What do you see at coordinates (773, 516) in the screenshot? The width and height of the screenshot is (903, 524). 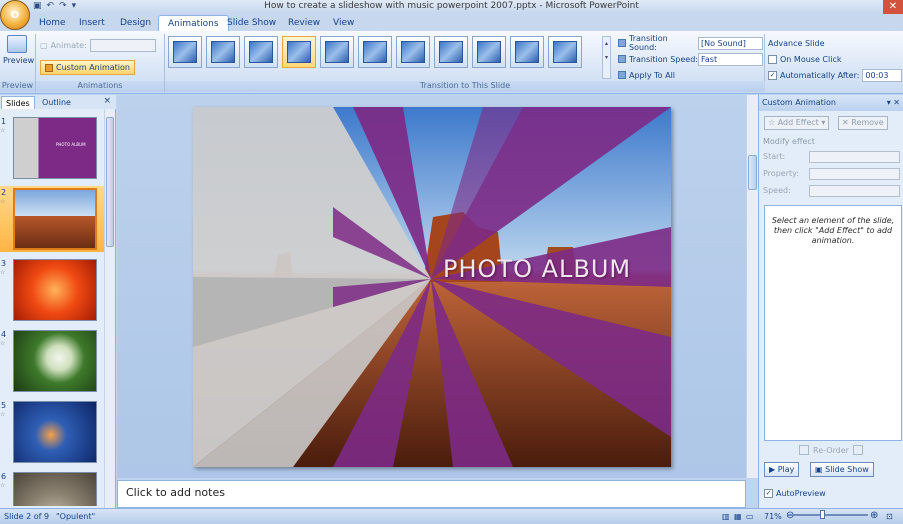 I see `zoom-level: 71%` at bounding box center [773, 516].